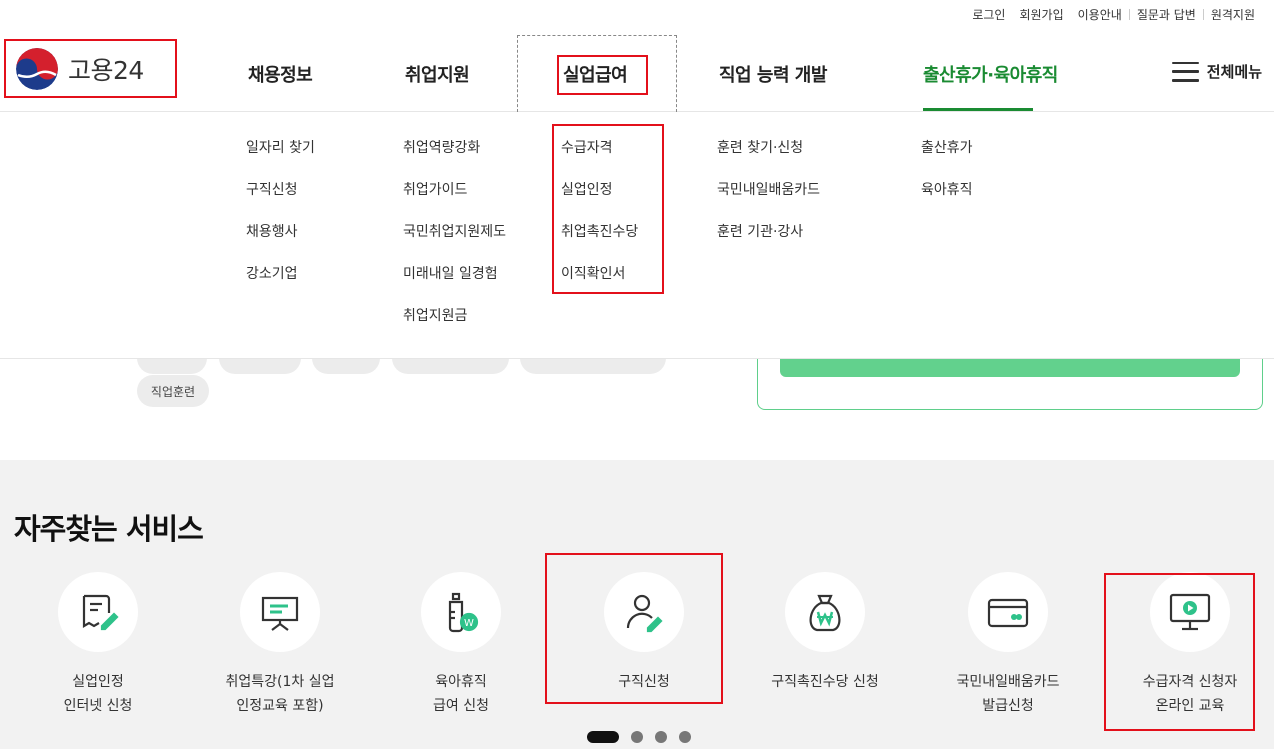  What do you see at coordinates (947, 159) in the screenshot?
I see `submenu-item: 출산휴가` at bounding box center [947, 159].